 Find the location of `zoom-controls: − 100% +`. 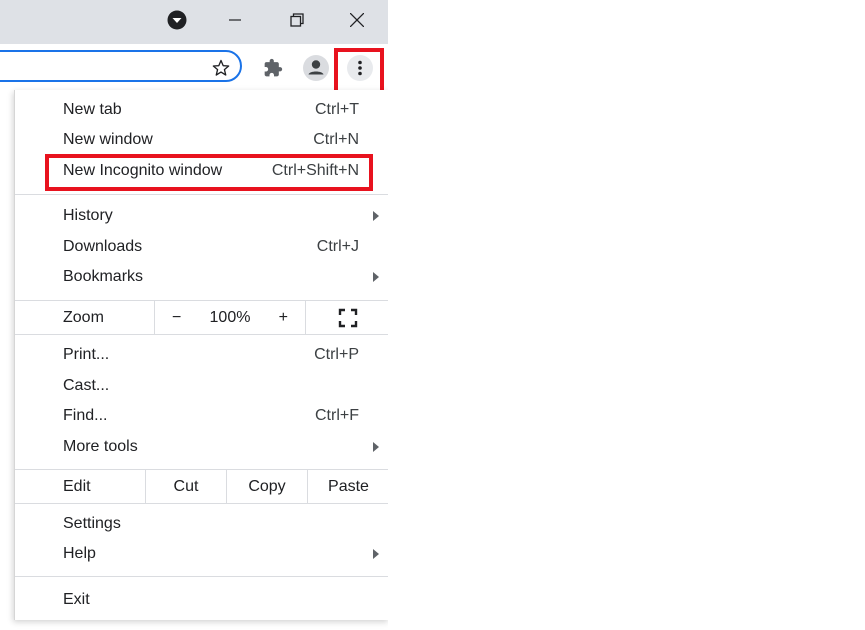

zoom-controls: − 100% + is located at coordinates (230, 317).